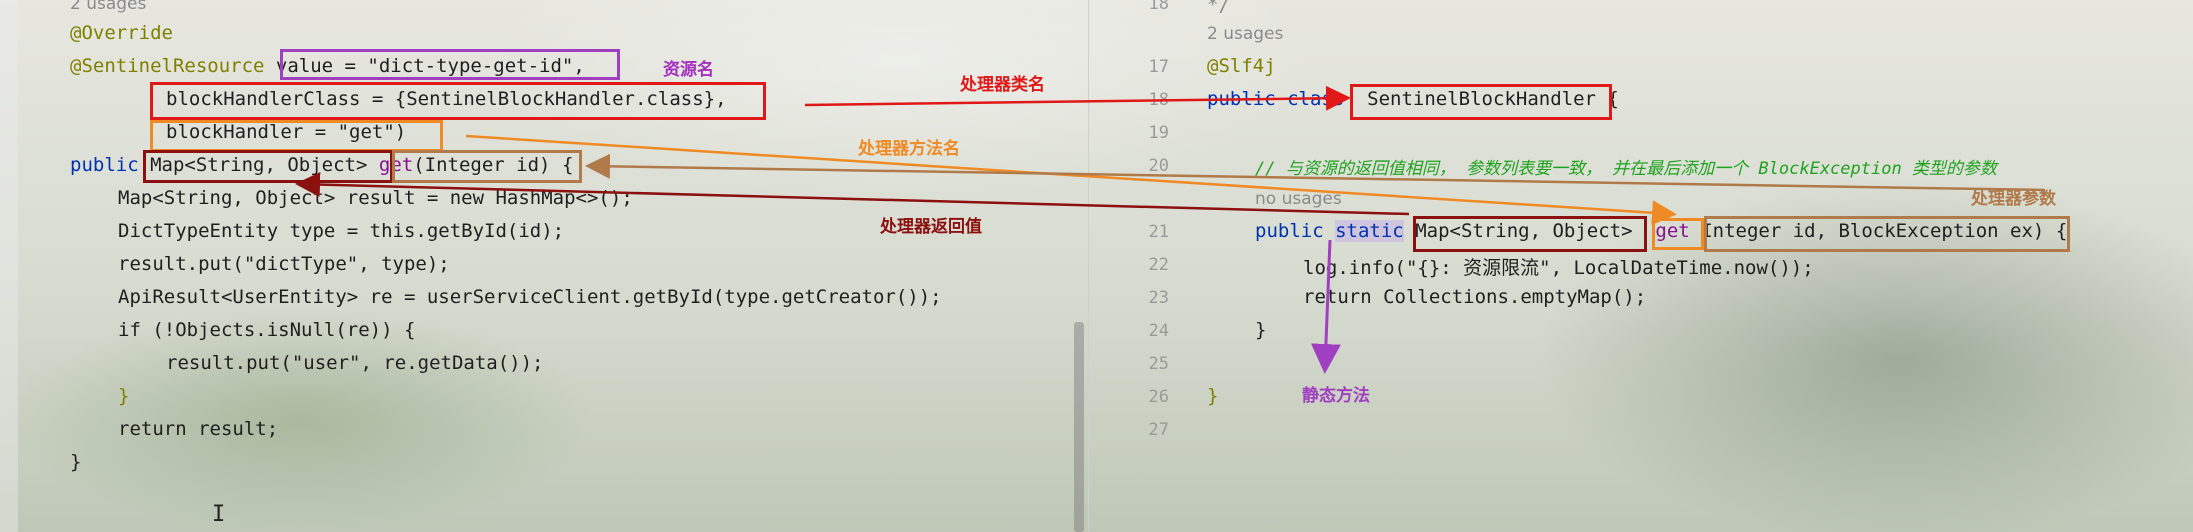 The image size is (2193, 532). Describe the element at coordinates (852, 194) in the screenshot. I see `return-arrow` at that location.